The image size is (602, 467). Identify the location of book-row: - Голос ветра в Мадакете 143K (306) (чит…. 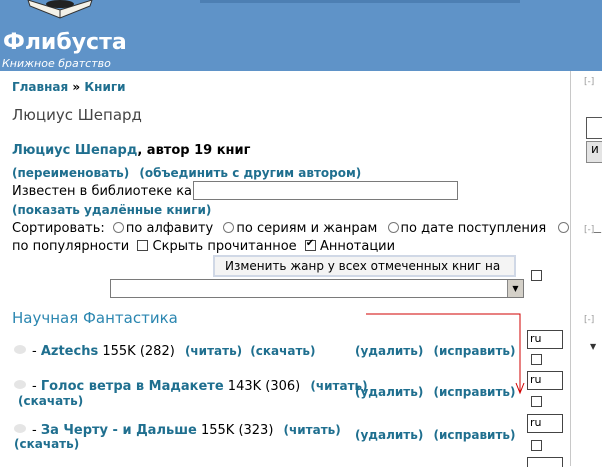
(191, 386).